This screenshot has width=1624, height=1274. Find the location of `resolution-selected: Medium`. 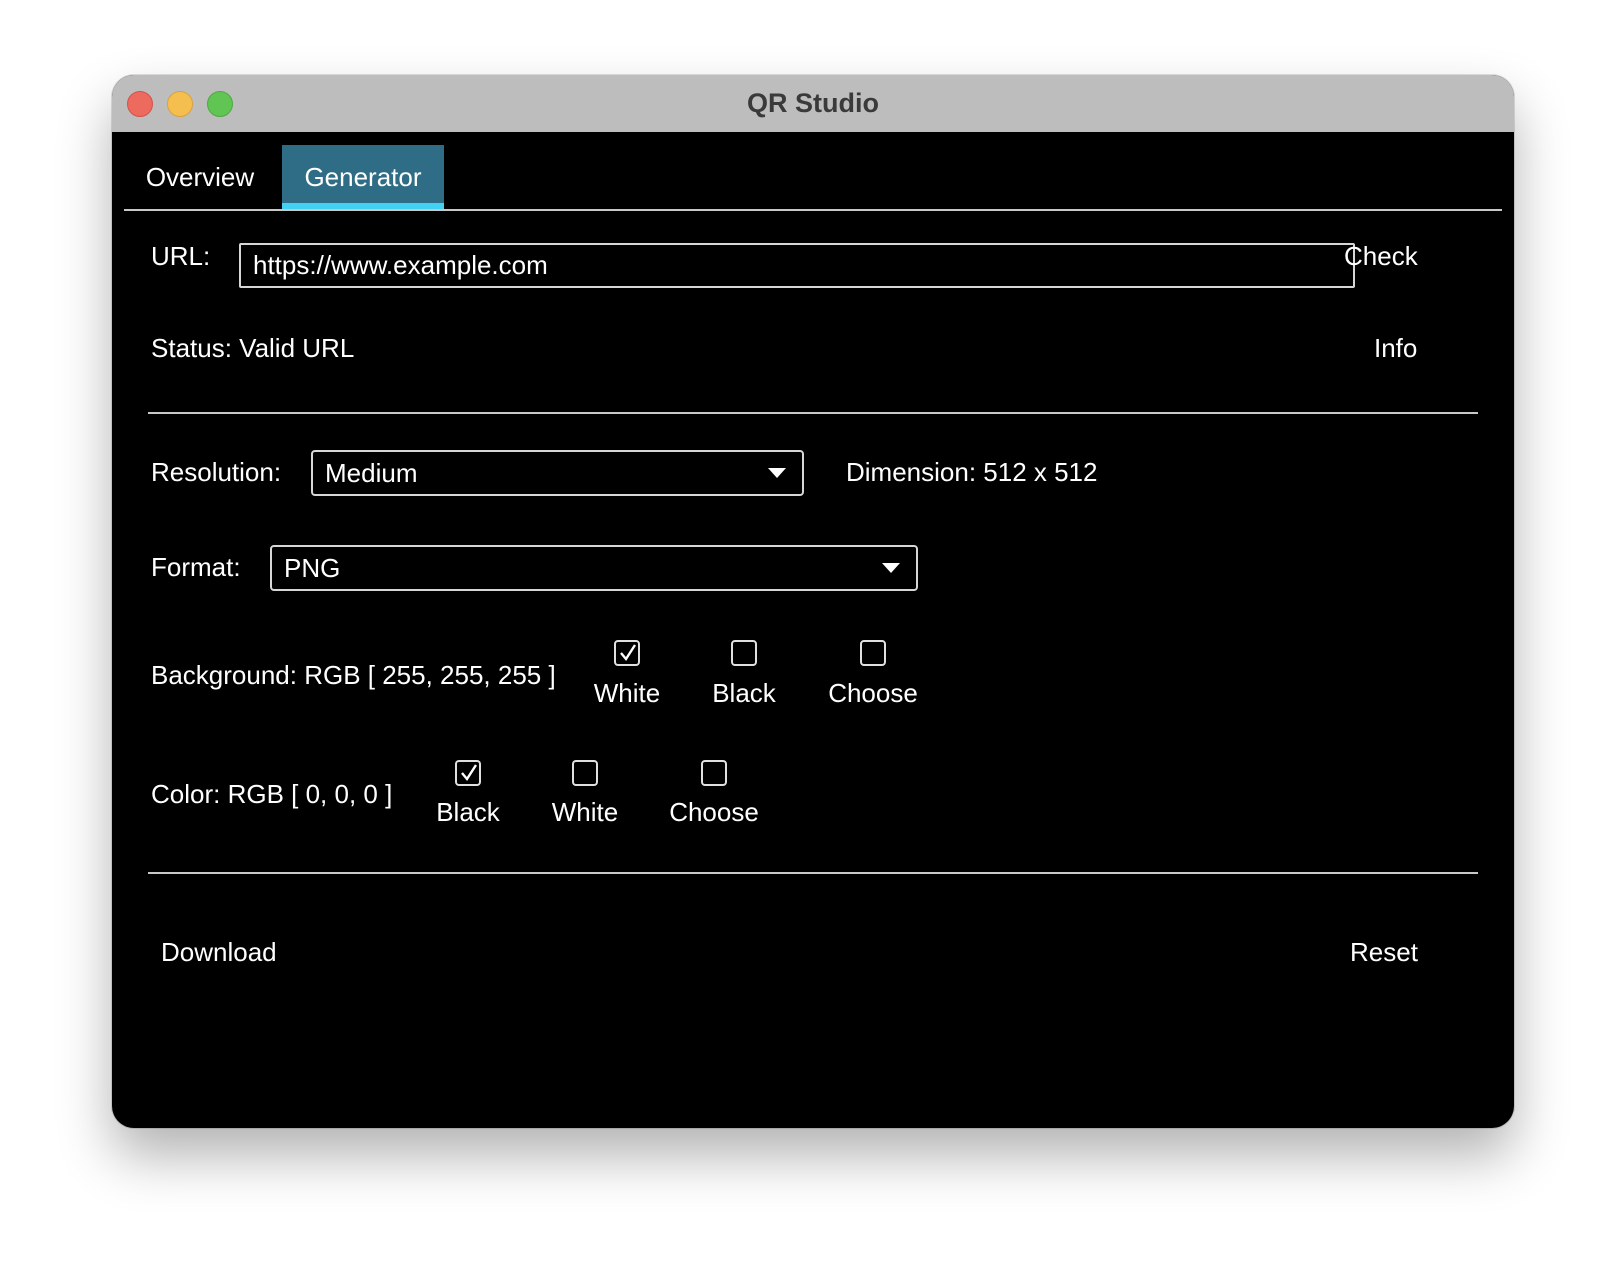

resolution-selected: Medium is located at coordinates (371, 473).